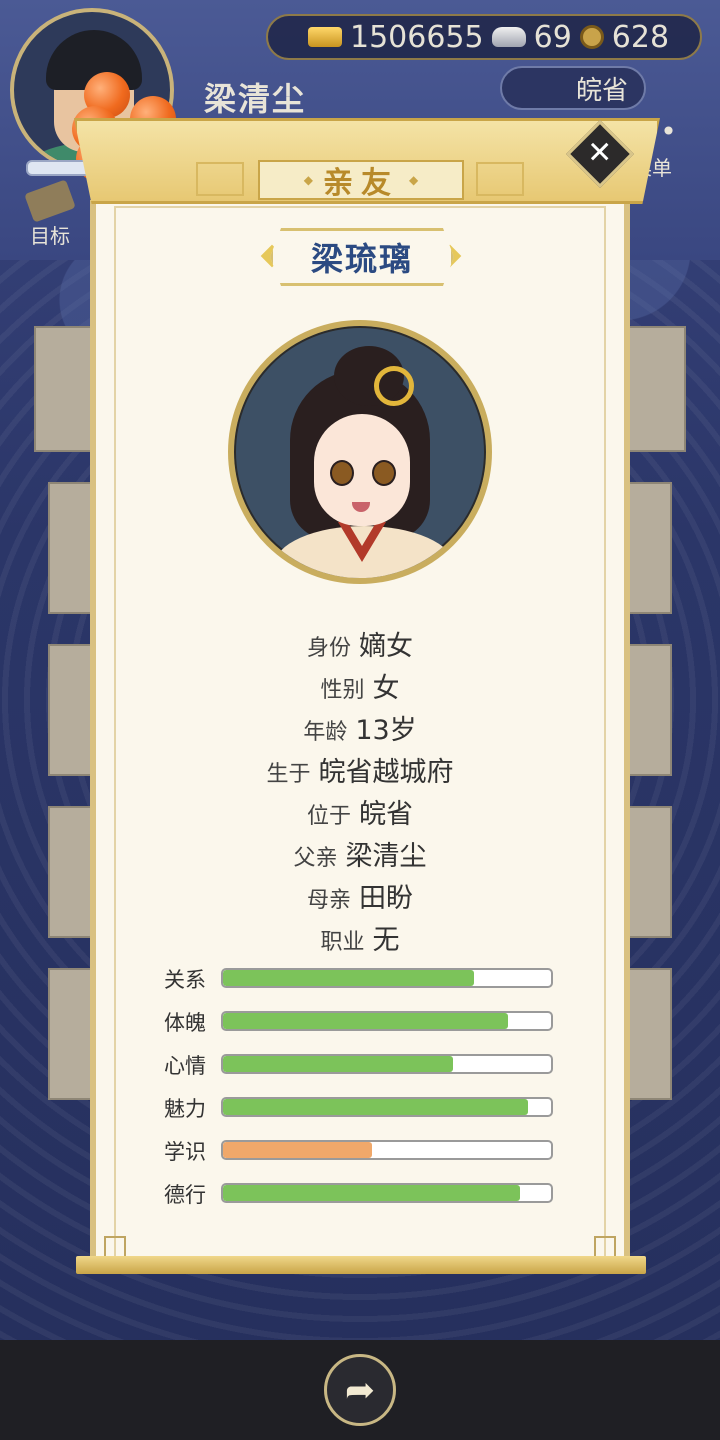 The height and width of the screenshot is (1440, 720). Describe the element at coordinates (360, 772) in the screenshot. I see `info-row-birthplace: 生于 皖省越城府` at that location.